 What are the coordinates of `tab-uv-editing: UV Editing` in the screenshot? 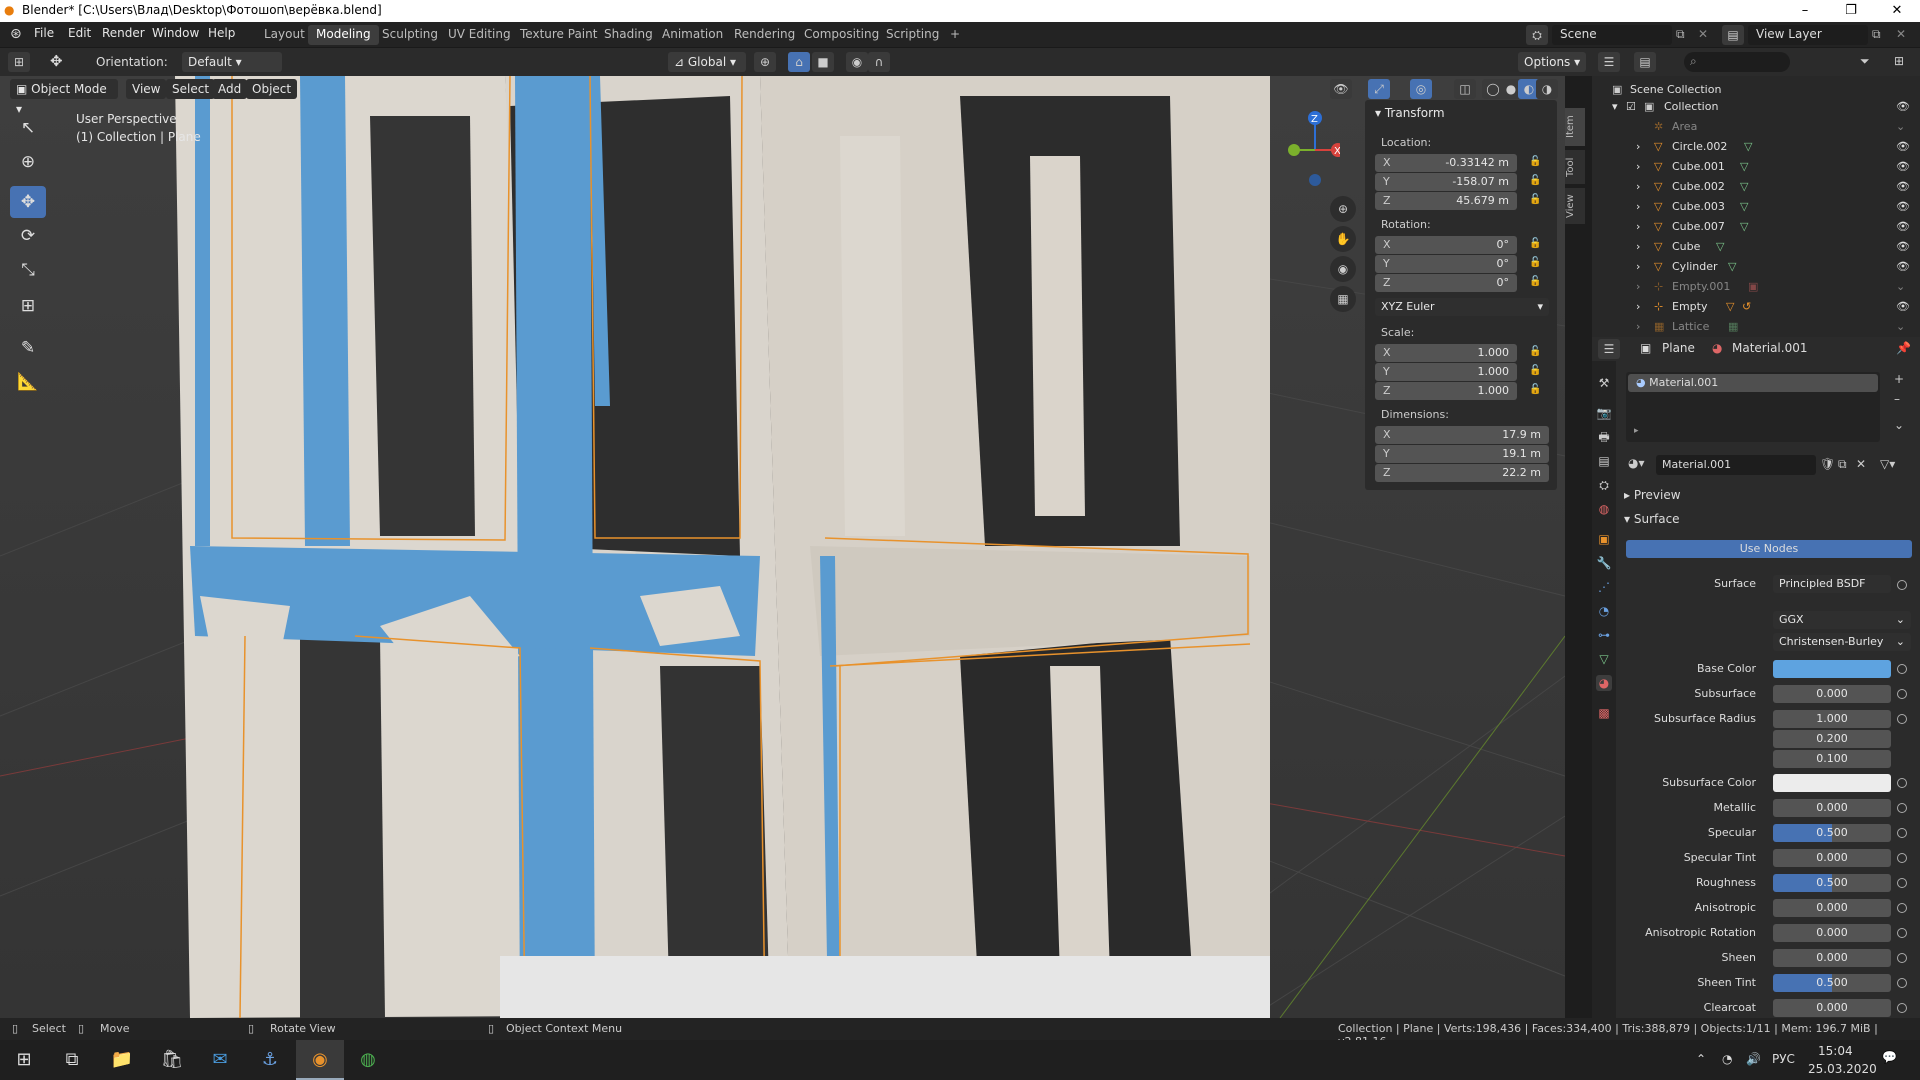 It's located at (479, 35).